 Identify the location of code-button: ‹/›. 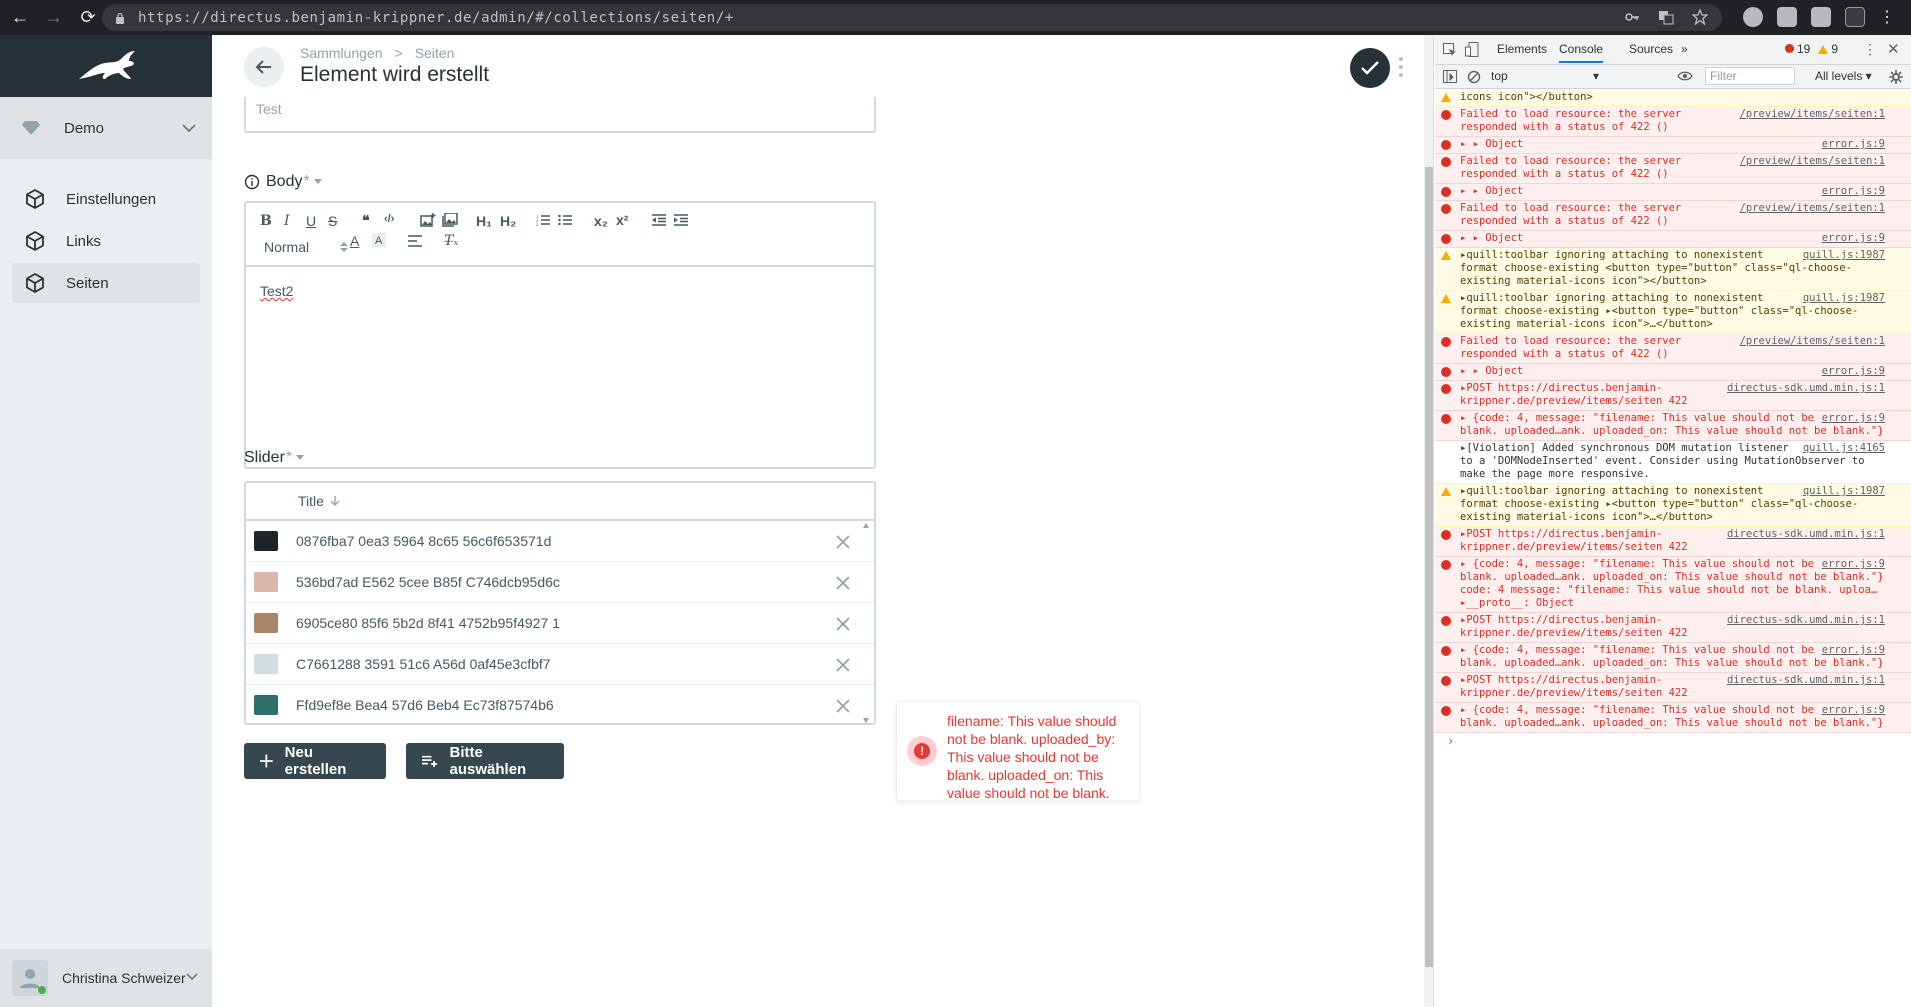
(389, 219).